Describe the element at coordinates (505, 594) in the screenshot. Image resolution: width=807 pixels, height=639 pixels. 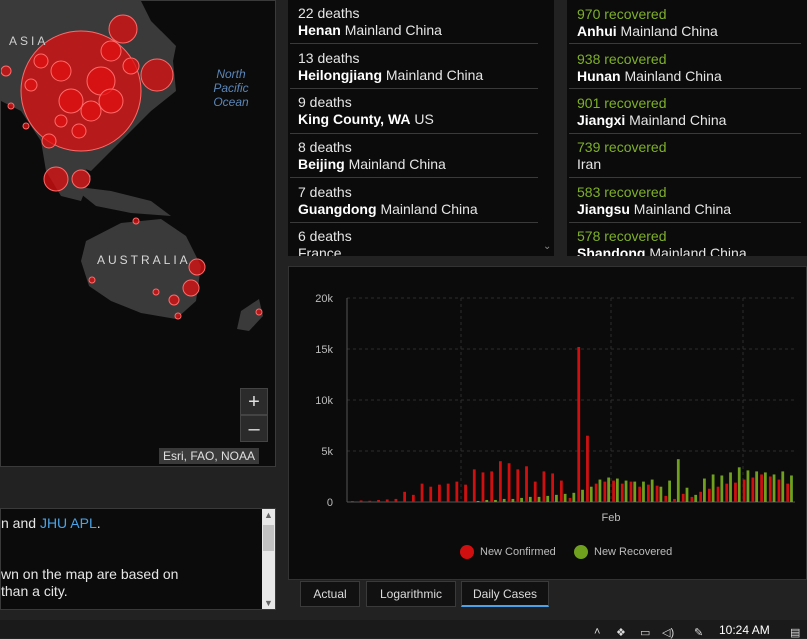
I see `tab-daily-cases: Daily Cases` at that location.